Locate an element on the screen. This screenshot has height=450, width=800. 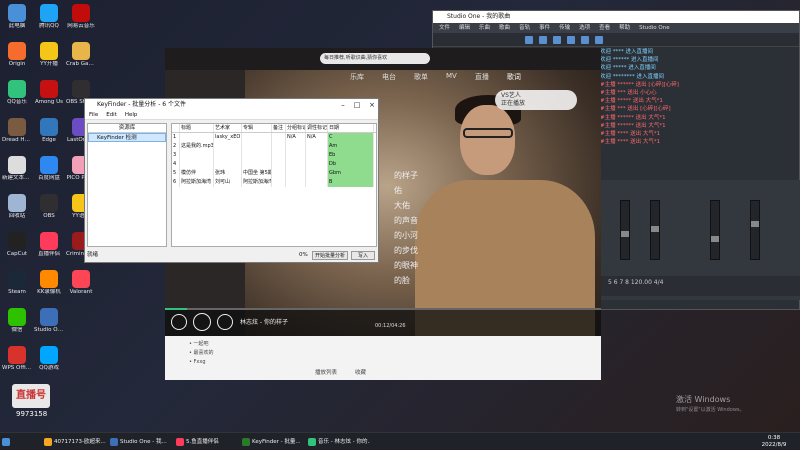
table-row: 1 lasky_xEO N/A N/A C is located at coordinates (274, 137).